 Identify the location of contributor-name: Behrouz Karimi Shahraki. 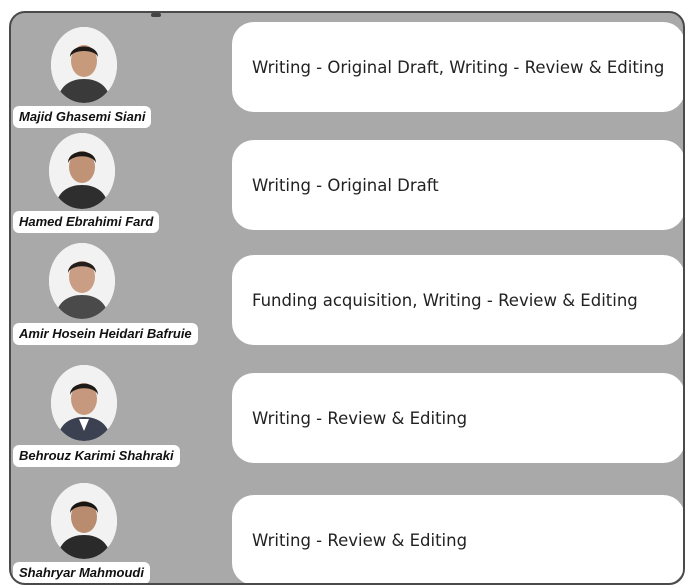
(96, 456).